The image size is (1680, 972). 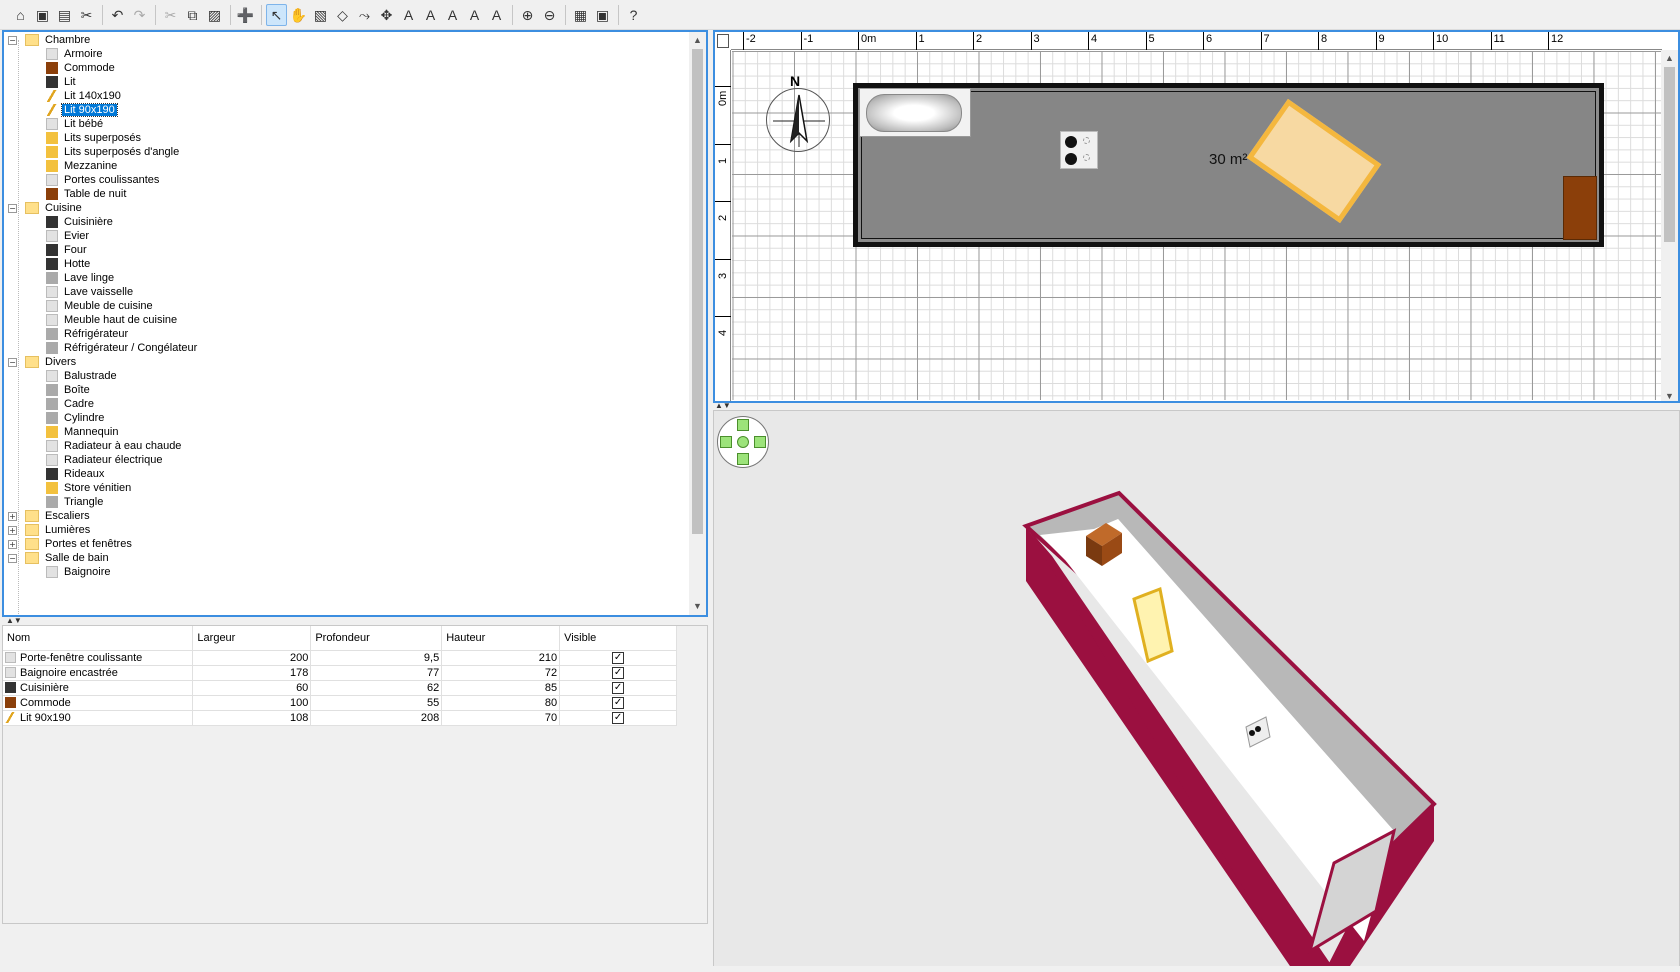 I want to click on catalog-item: Meuble de cuisine, so click(x=347, y=306).